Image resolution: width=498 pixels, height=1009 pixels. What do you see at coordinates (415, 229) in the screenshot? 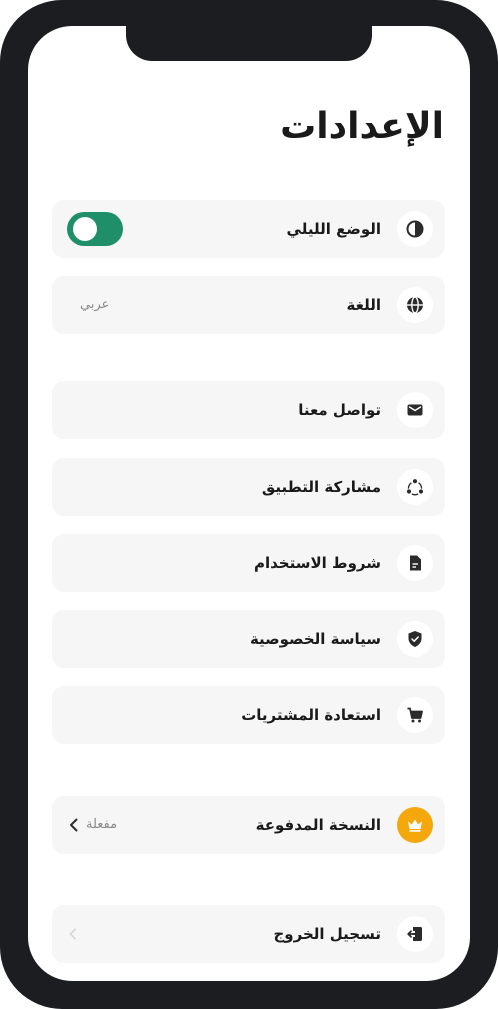
I see `contrast-icon` at bounding box center [415, 229].